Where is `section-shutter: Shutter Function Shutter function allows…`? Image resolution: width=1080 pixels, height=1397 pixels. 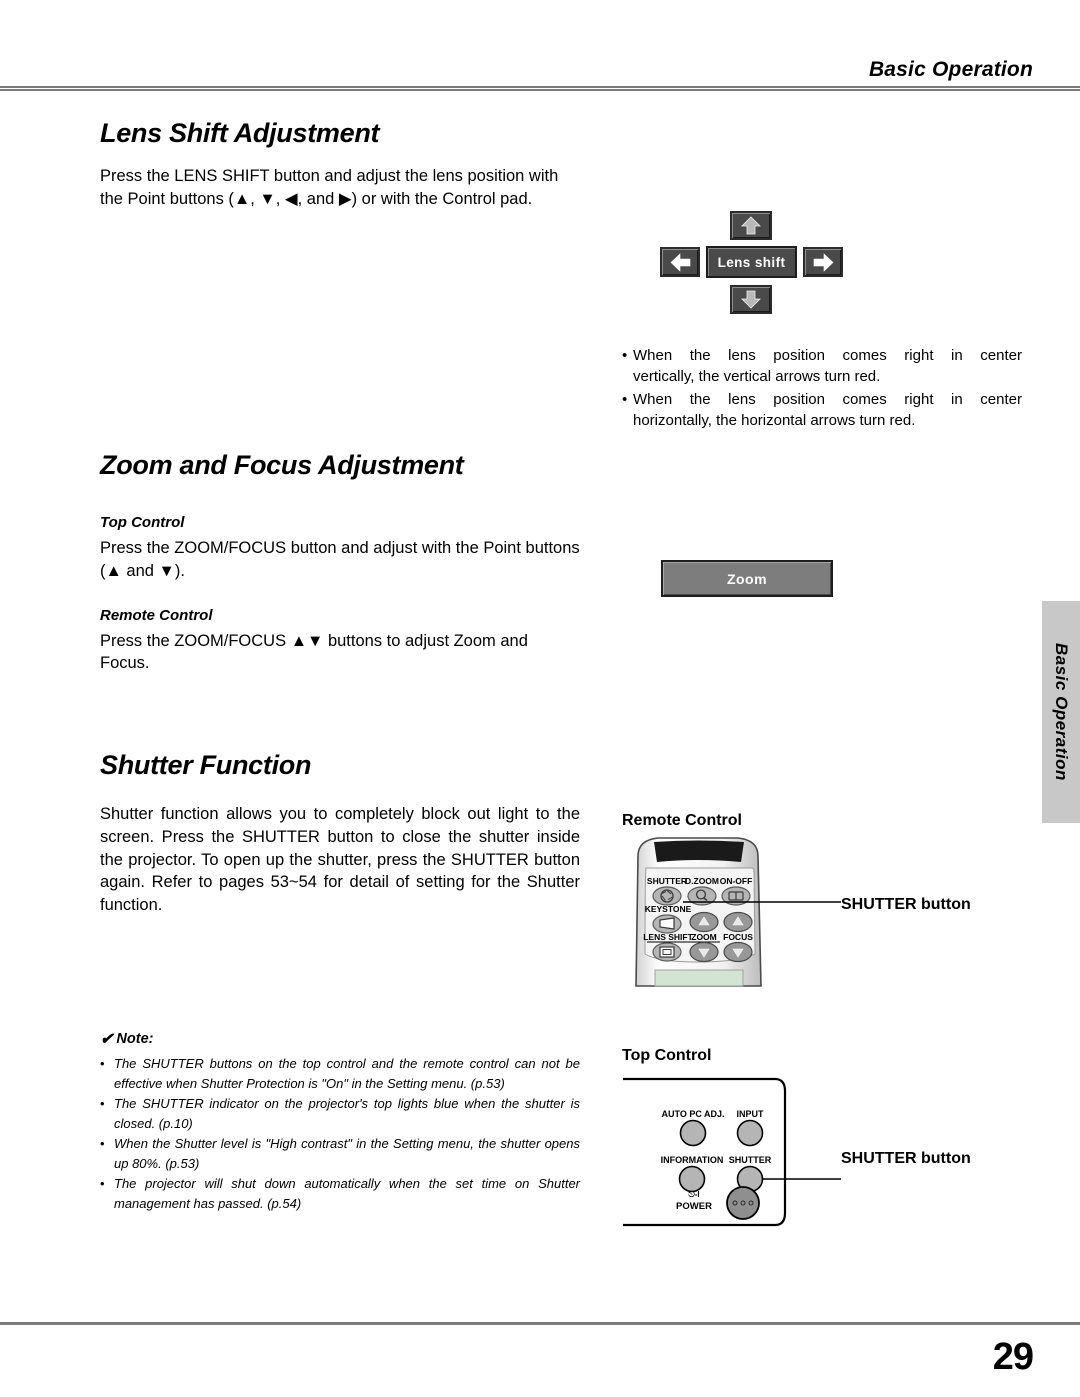
section-shutter: Shutter Function Shutter function allows… is located at coordinates (340, 833).